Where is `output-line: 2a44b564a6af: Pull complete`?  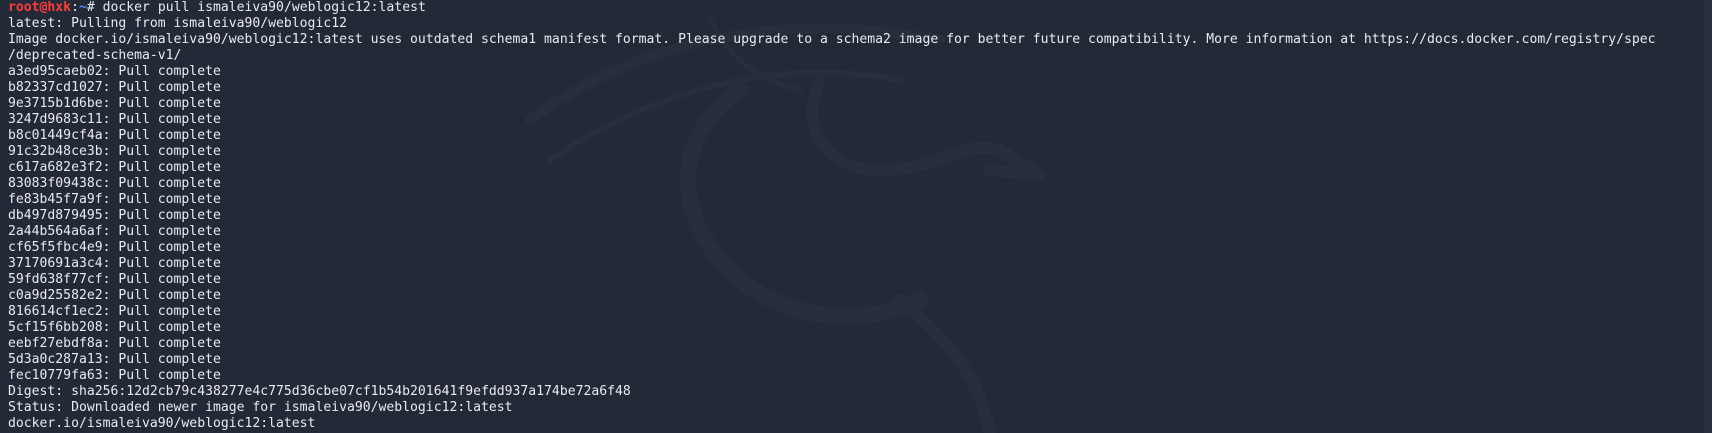
output-line: 2a44b564a6af: Pull complete is located at coordinates (114, 231).